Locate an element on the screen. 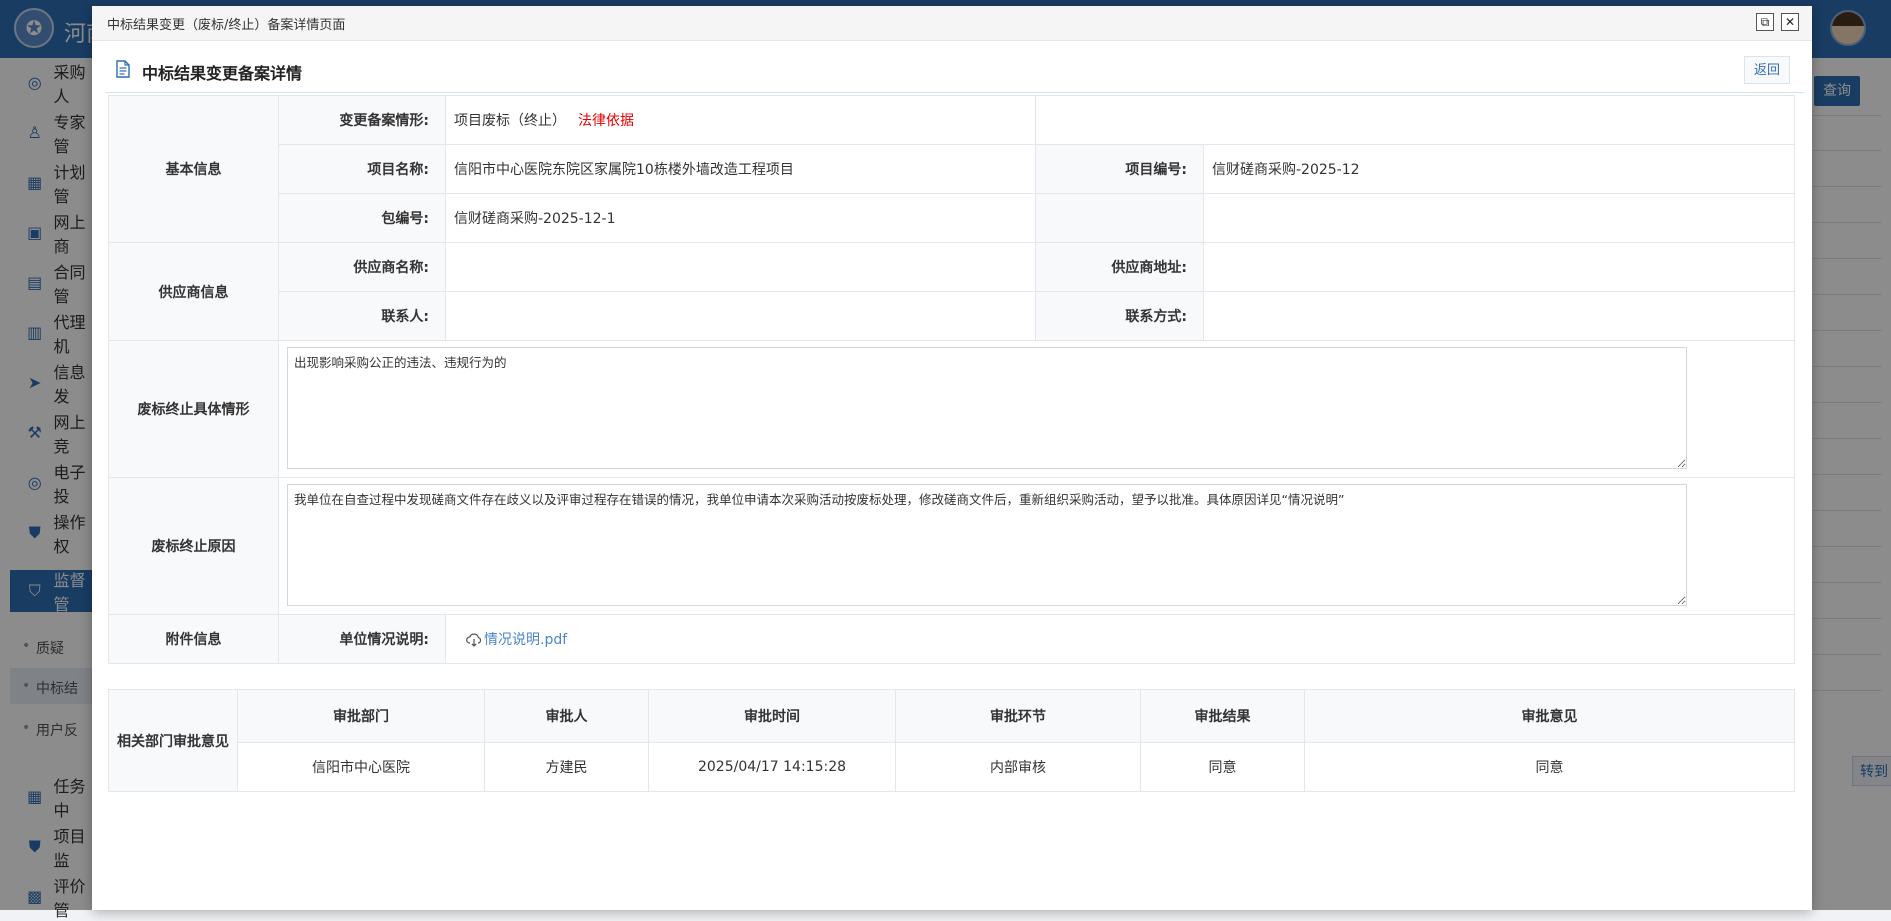  contact-value is located at coordinates (740, 316).